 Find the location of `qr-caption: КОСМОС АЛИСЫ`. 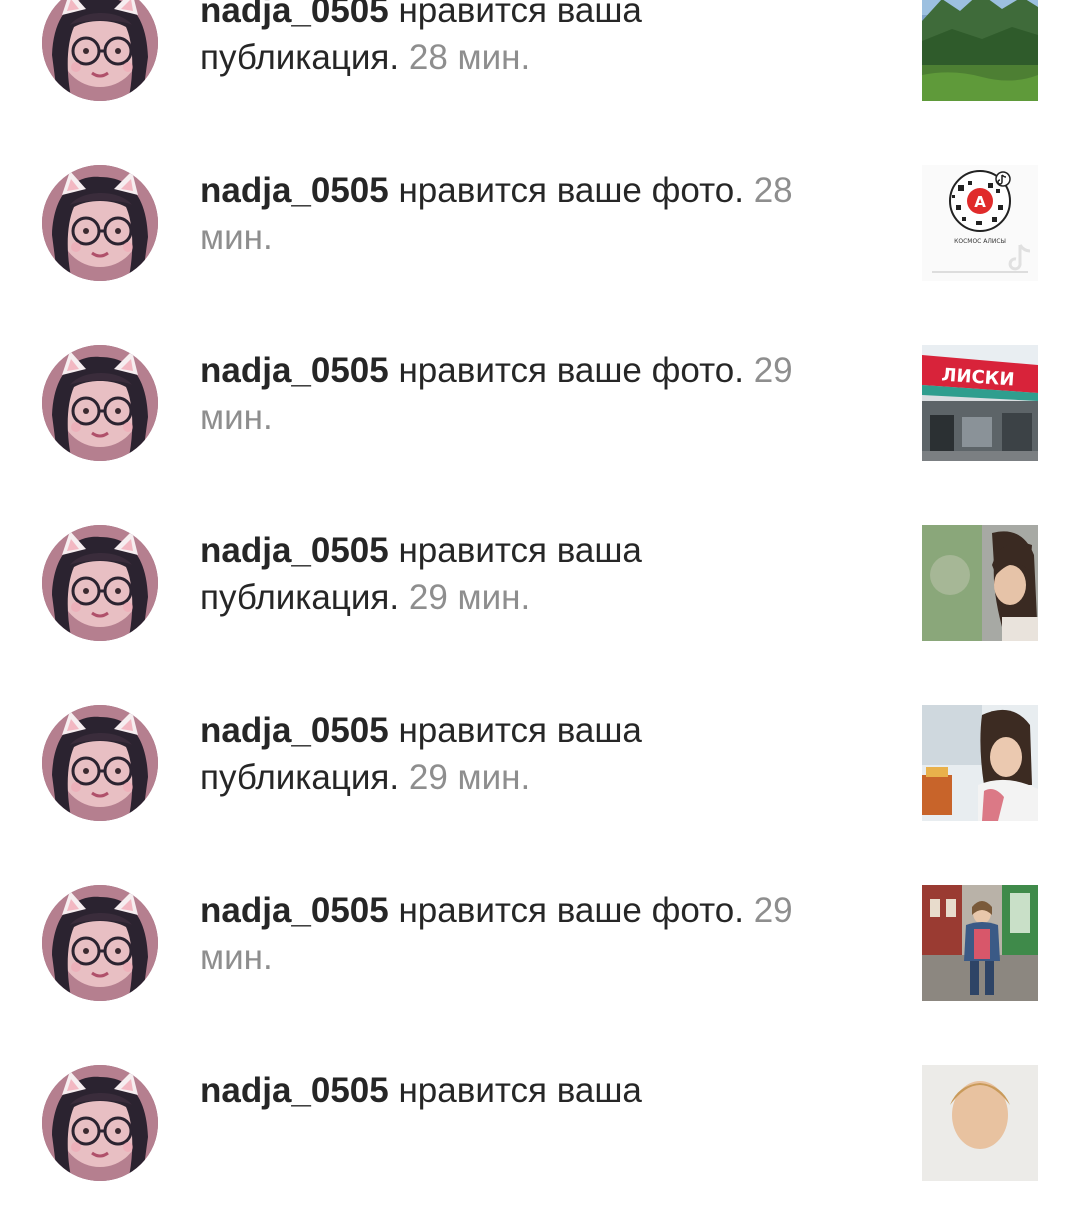

qr-caption: КОСМОС АЛИСЫ is located at coordinates (980, 241).